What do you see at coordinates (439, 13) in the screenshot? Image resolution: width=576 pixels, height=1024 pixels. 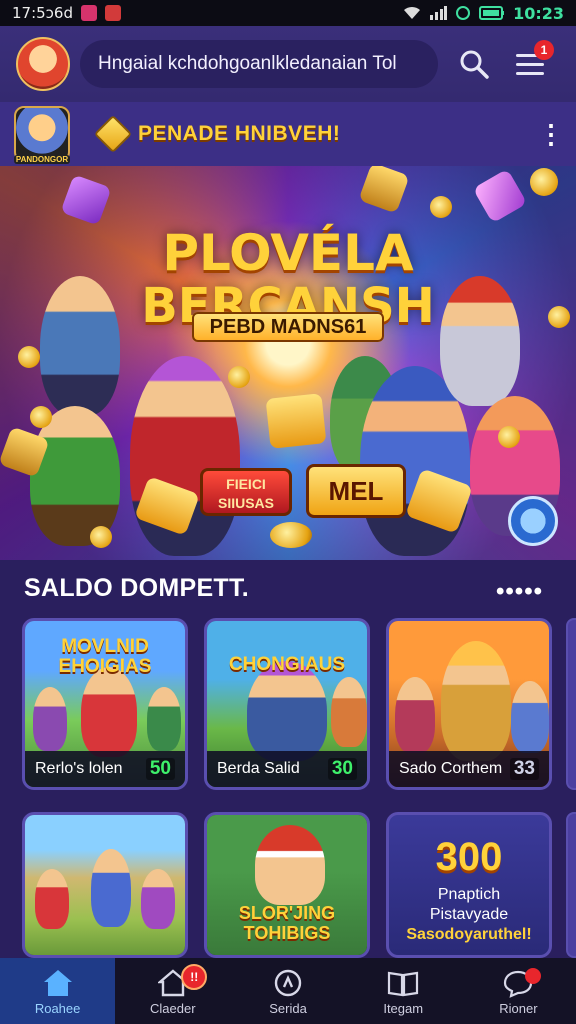 I see `signal-icon` at bounding box center [439, 13].